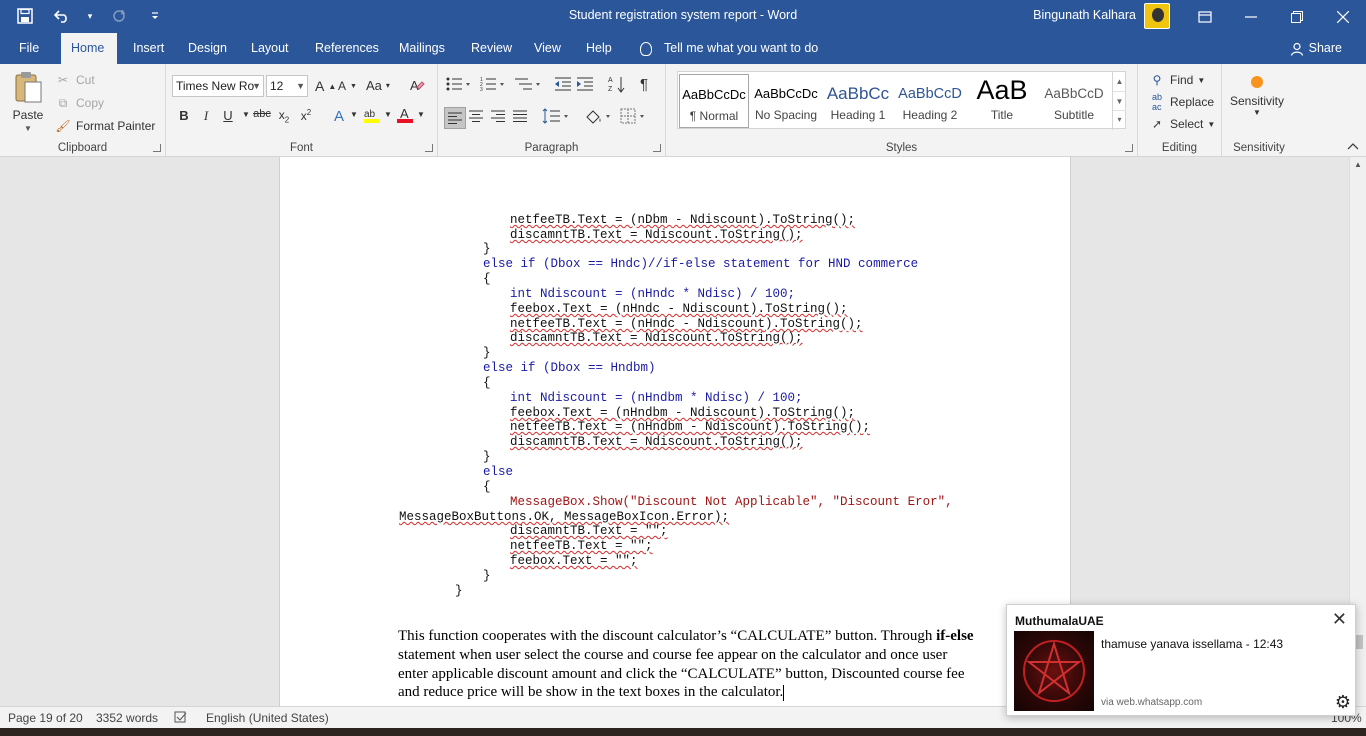 Image resolution: width=1366 pixels, height=736 pixels. I want to click on avatar, so click(1157, 16).